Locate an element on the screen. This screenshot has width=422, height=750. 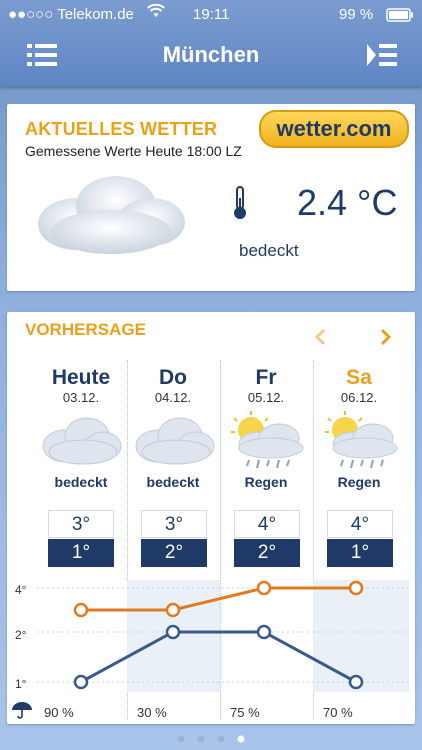
precipitation-value: 75 % is located at coordinates (245, 712).